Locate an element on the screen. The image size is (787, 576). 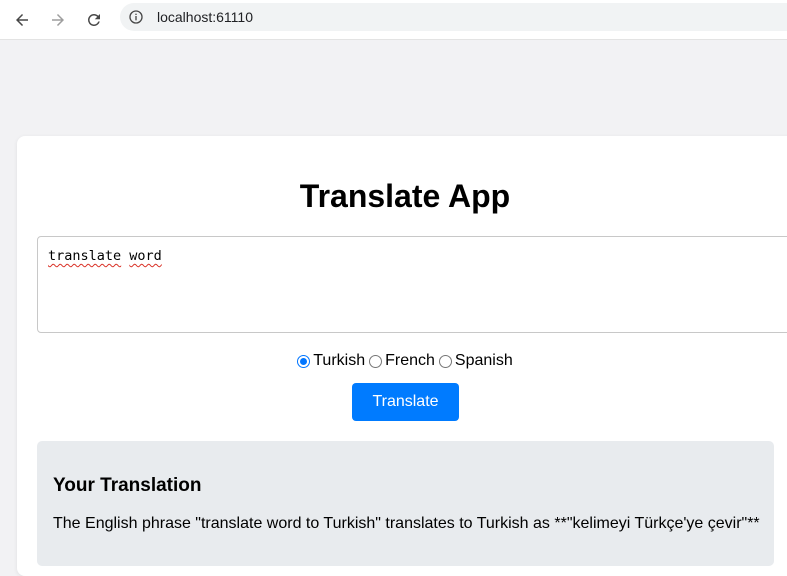
back-button is located at coordinates (22, 20).